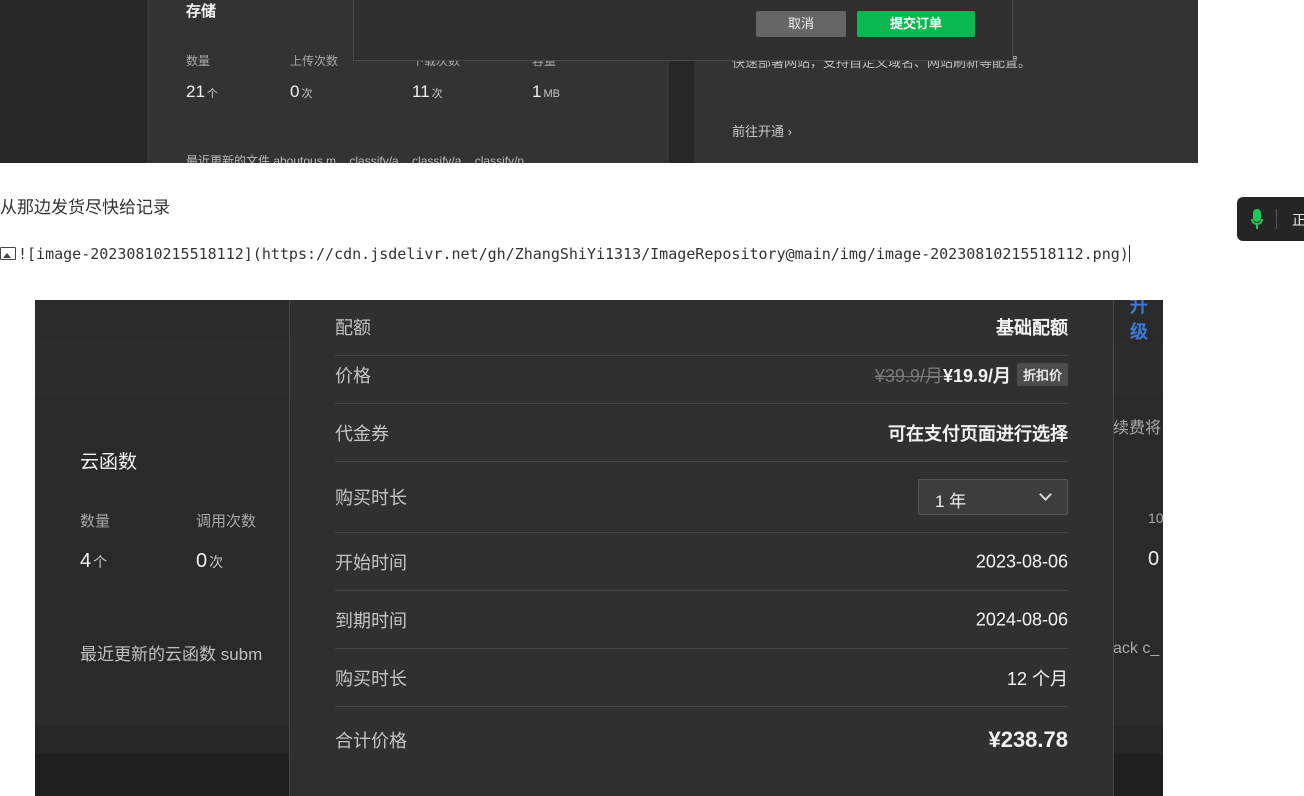 This screenshot has height=796, width=1304. Describe the element at coordinates (1276, 219) in the screenshot. I see `divider` at that location.